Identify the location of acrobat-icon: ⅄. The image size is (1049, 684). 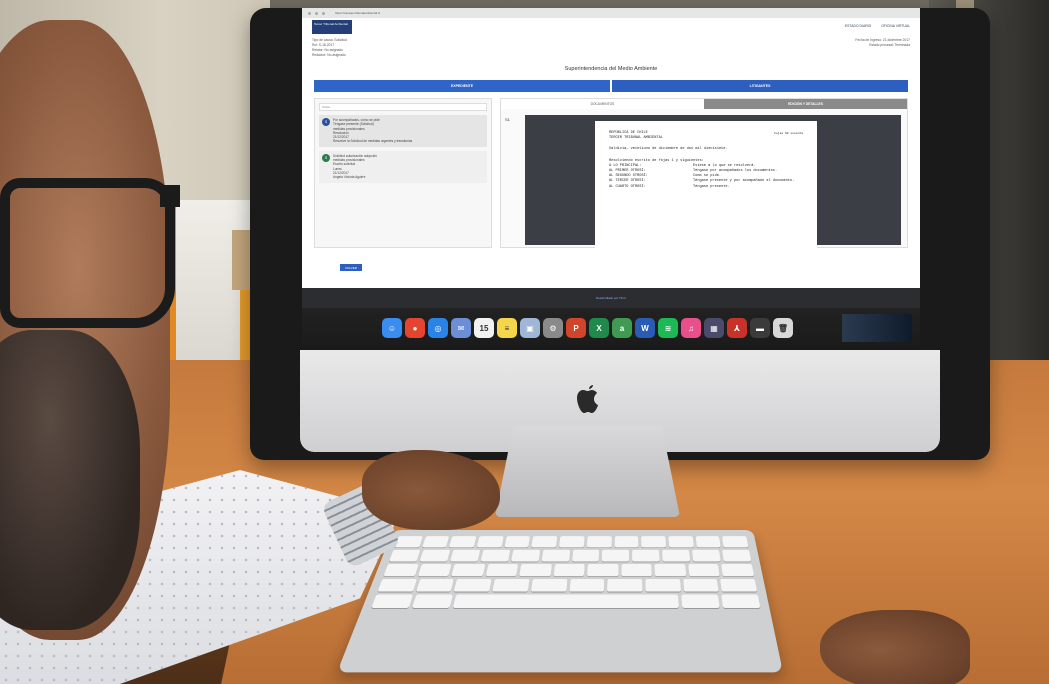
(737, 328).